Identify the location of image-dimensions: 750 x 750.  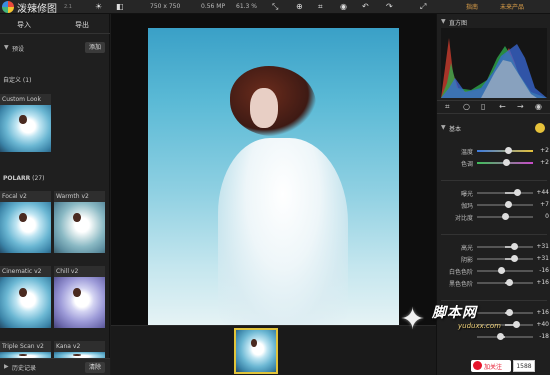
(165, 6).